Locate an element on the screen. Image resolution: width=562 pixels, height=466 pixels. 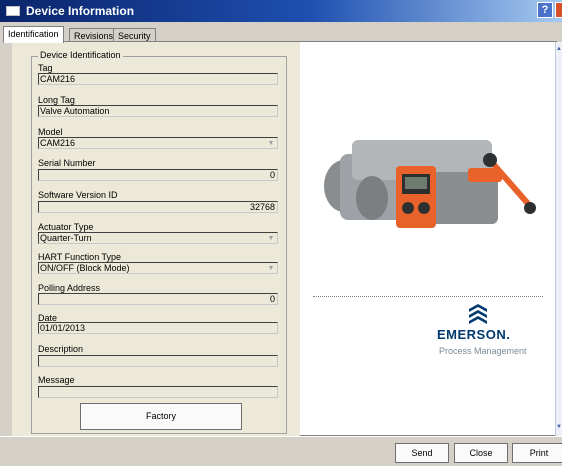
window-icon is located at coordinates (13, 11).